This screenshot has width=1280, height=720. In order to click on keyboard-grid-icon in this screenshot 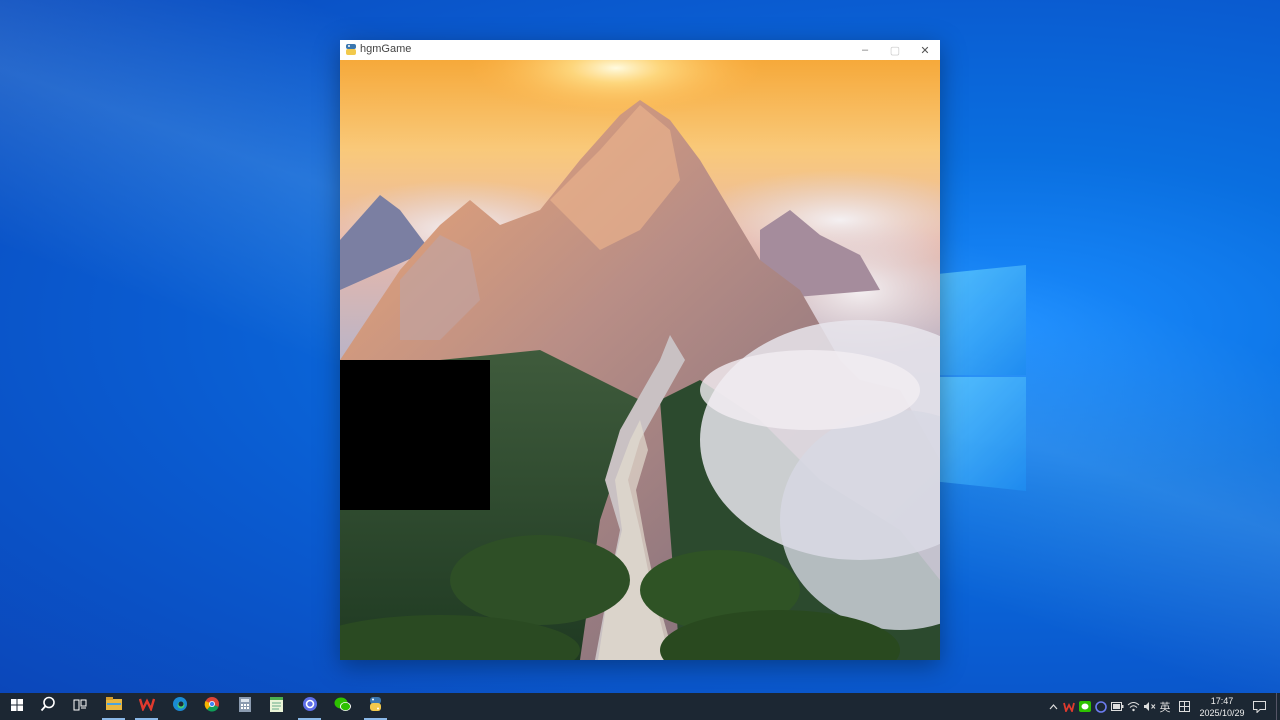, I will do `click(1184, 706)`.